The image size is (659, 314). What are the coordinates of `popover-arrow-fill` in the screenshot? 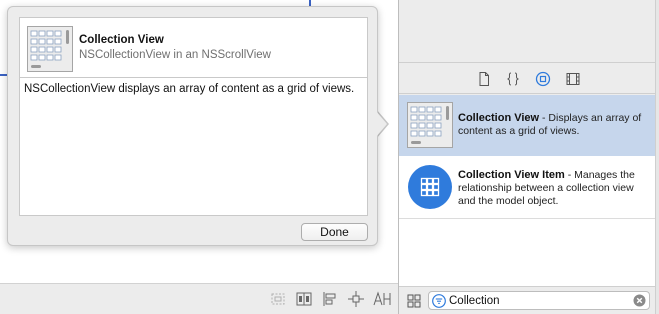 It's located at (381, 124).